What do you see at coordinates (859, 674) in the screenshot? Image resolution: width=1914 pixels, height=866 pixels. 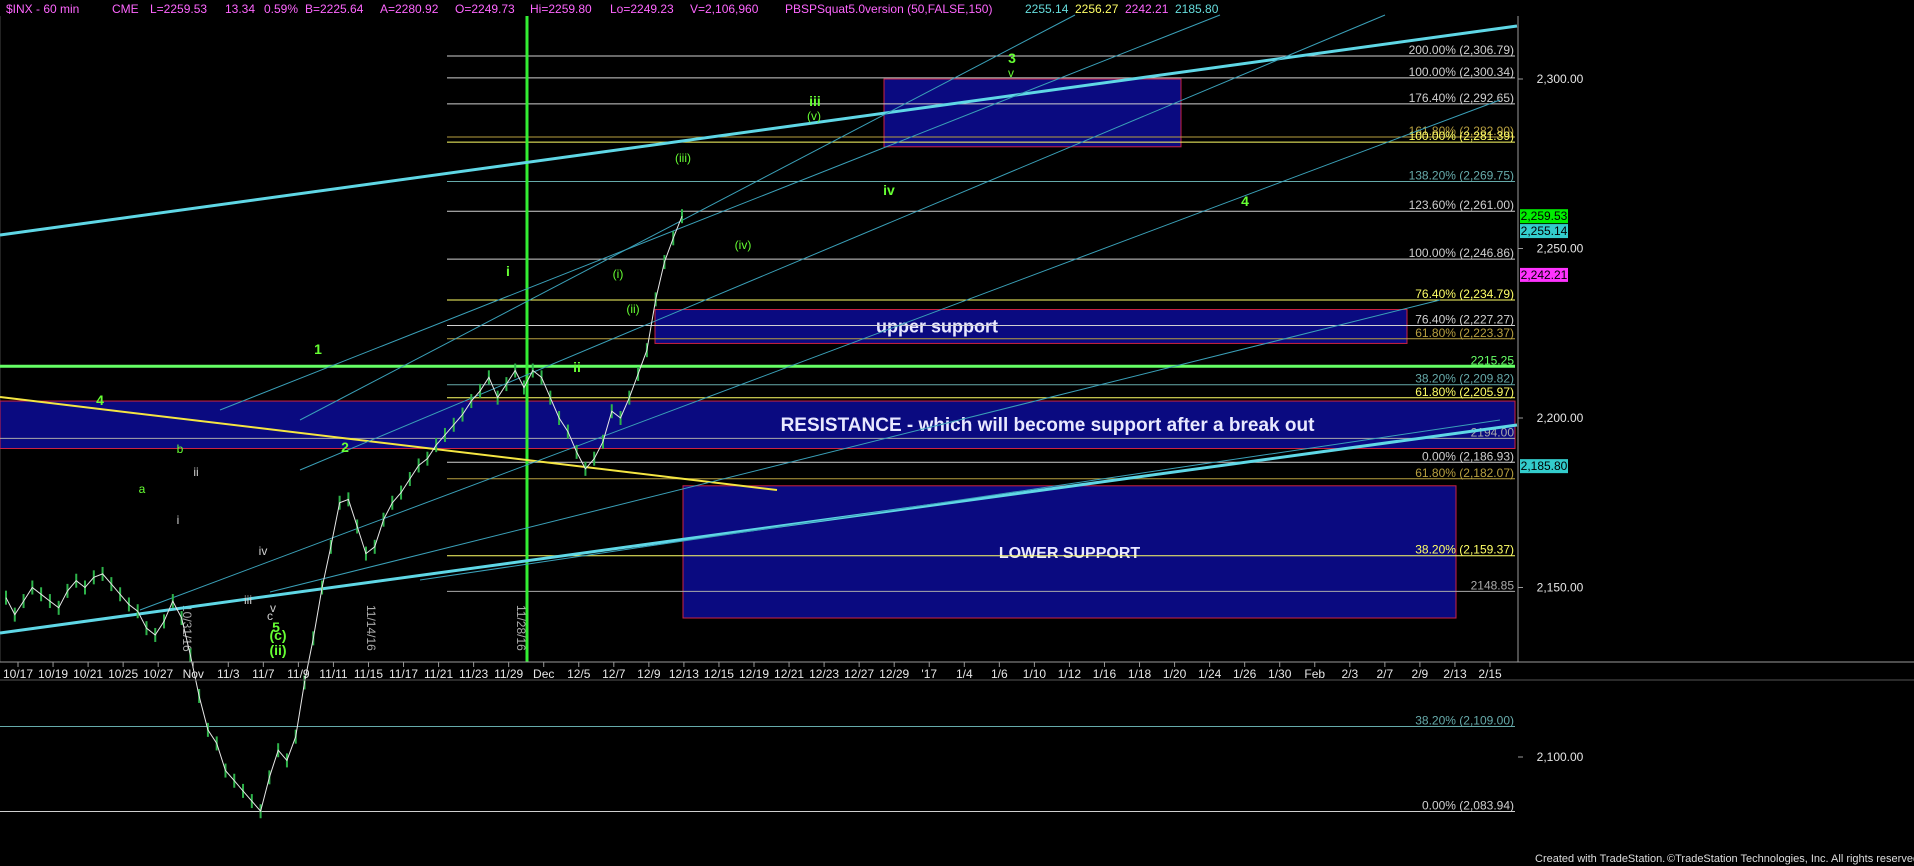 I see `date-tick-label: 12/27` at bounding box center [859, 674].